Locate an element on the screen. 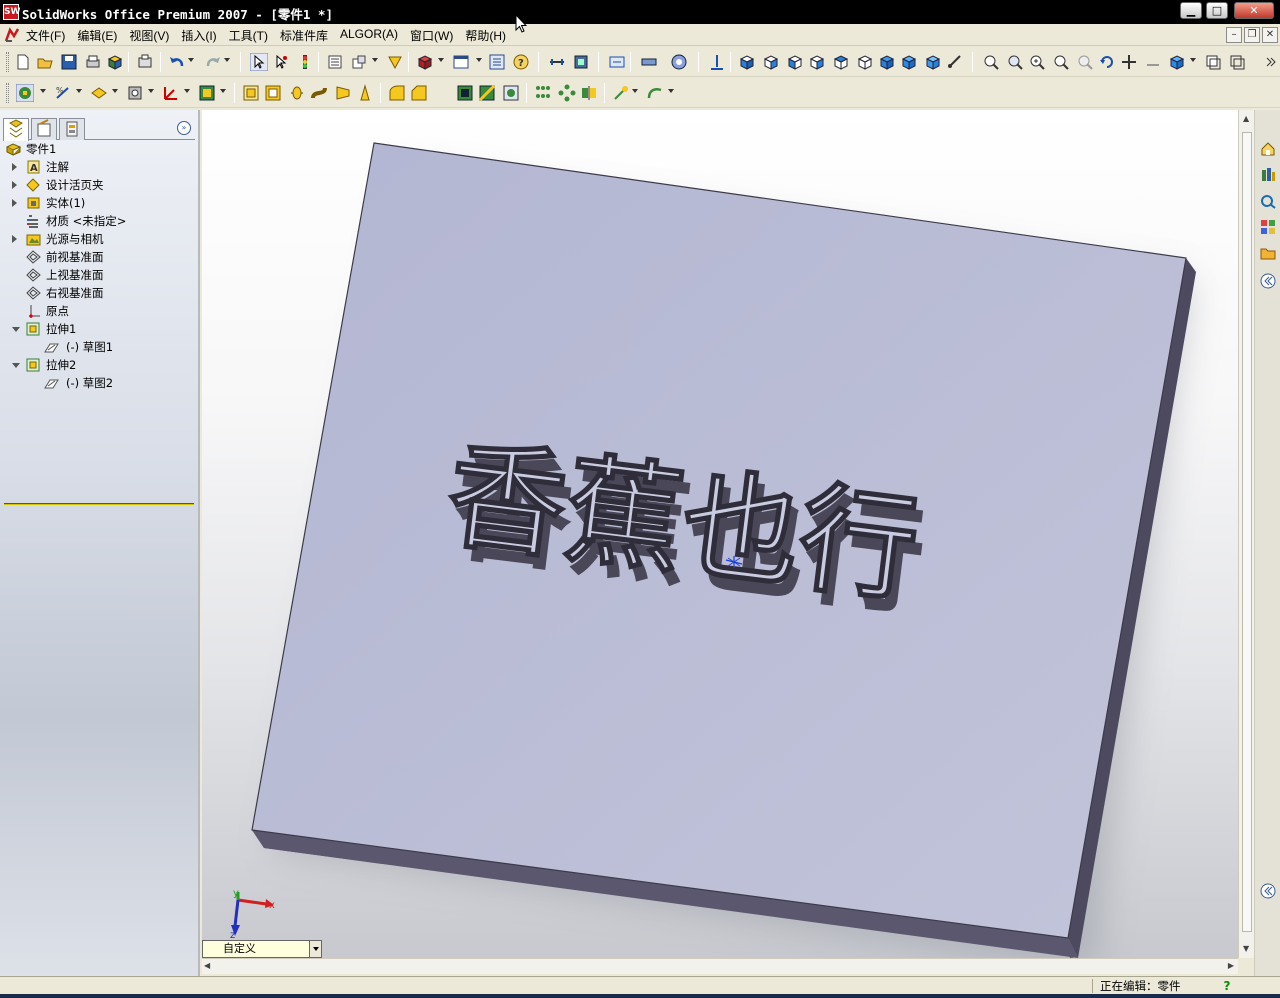 The image size is (1280, 998). 3d-content-icon is located at coordinates (425, 62).